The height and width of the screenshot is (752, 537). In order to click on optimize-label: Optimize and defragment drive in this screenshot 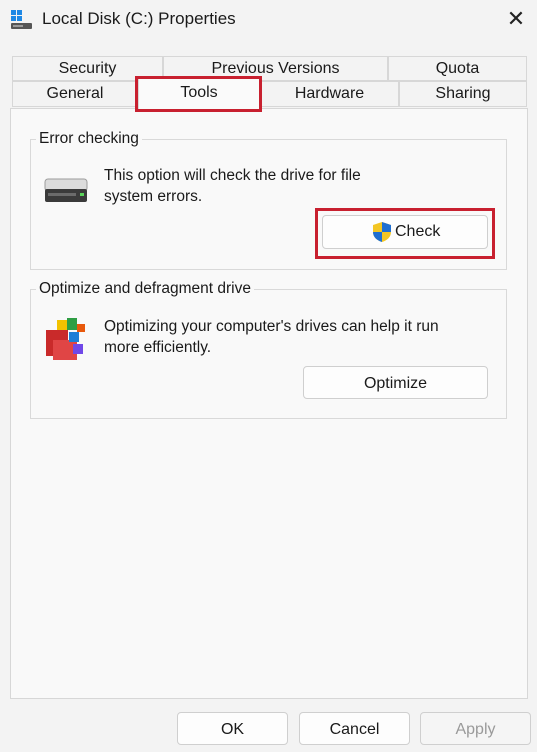, I will do `click(145, 289)`.